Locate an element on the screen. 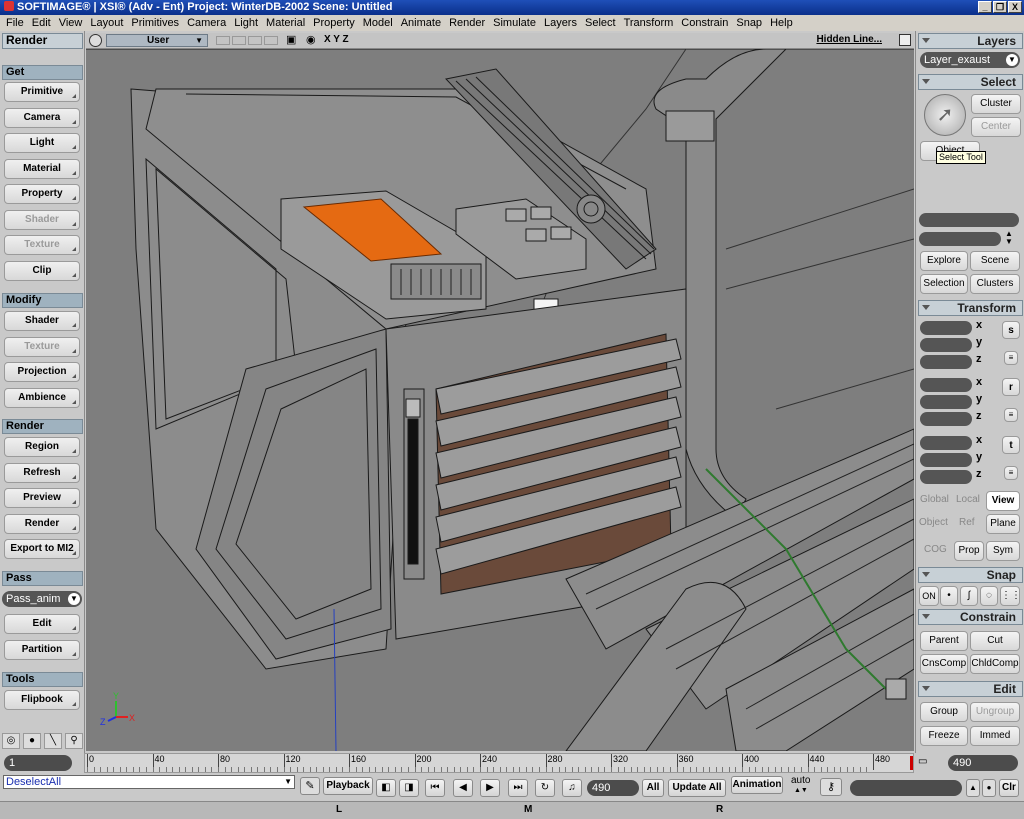  menu-select: Select is located at coordinates (600, 23).